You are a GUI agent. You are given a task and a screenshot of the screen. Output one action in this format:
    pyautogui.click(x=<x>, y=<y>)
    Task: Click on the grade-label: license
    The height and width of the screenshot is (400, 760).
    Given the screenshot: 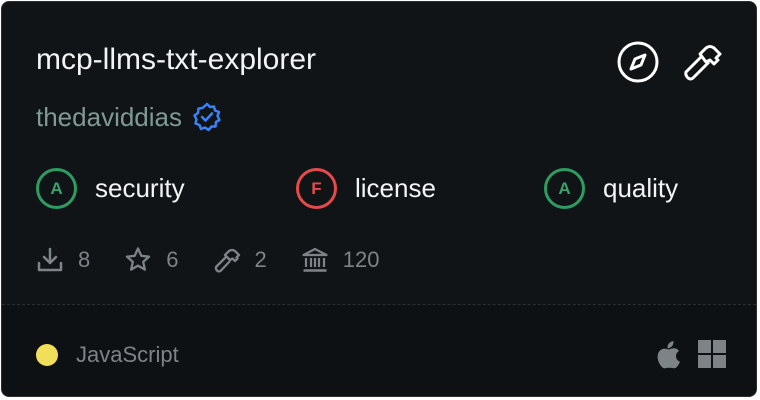 What is the action you would take?
    pyautogui.click(x=395, y=188)
    